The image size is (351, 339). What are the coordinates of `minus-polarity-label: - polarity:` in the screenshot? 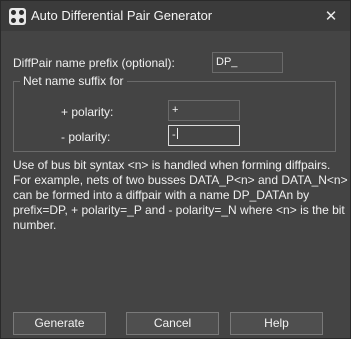 It's located at (86, 137).